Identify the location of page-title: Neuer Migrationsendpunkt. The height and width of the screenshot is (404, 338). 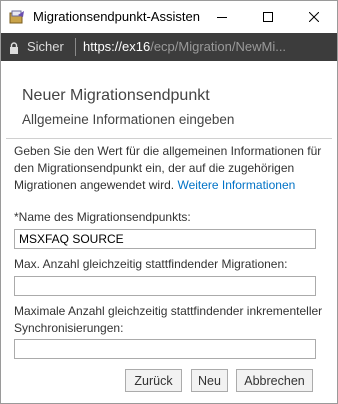
(116, 95).